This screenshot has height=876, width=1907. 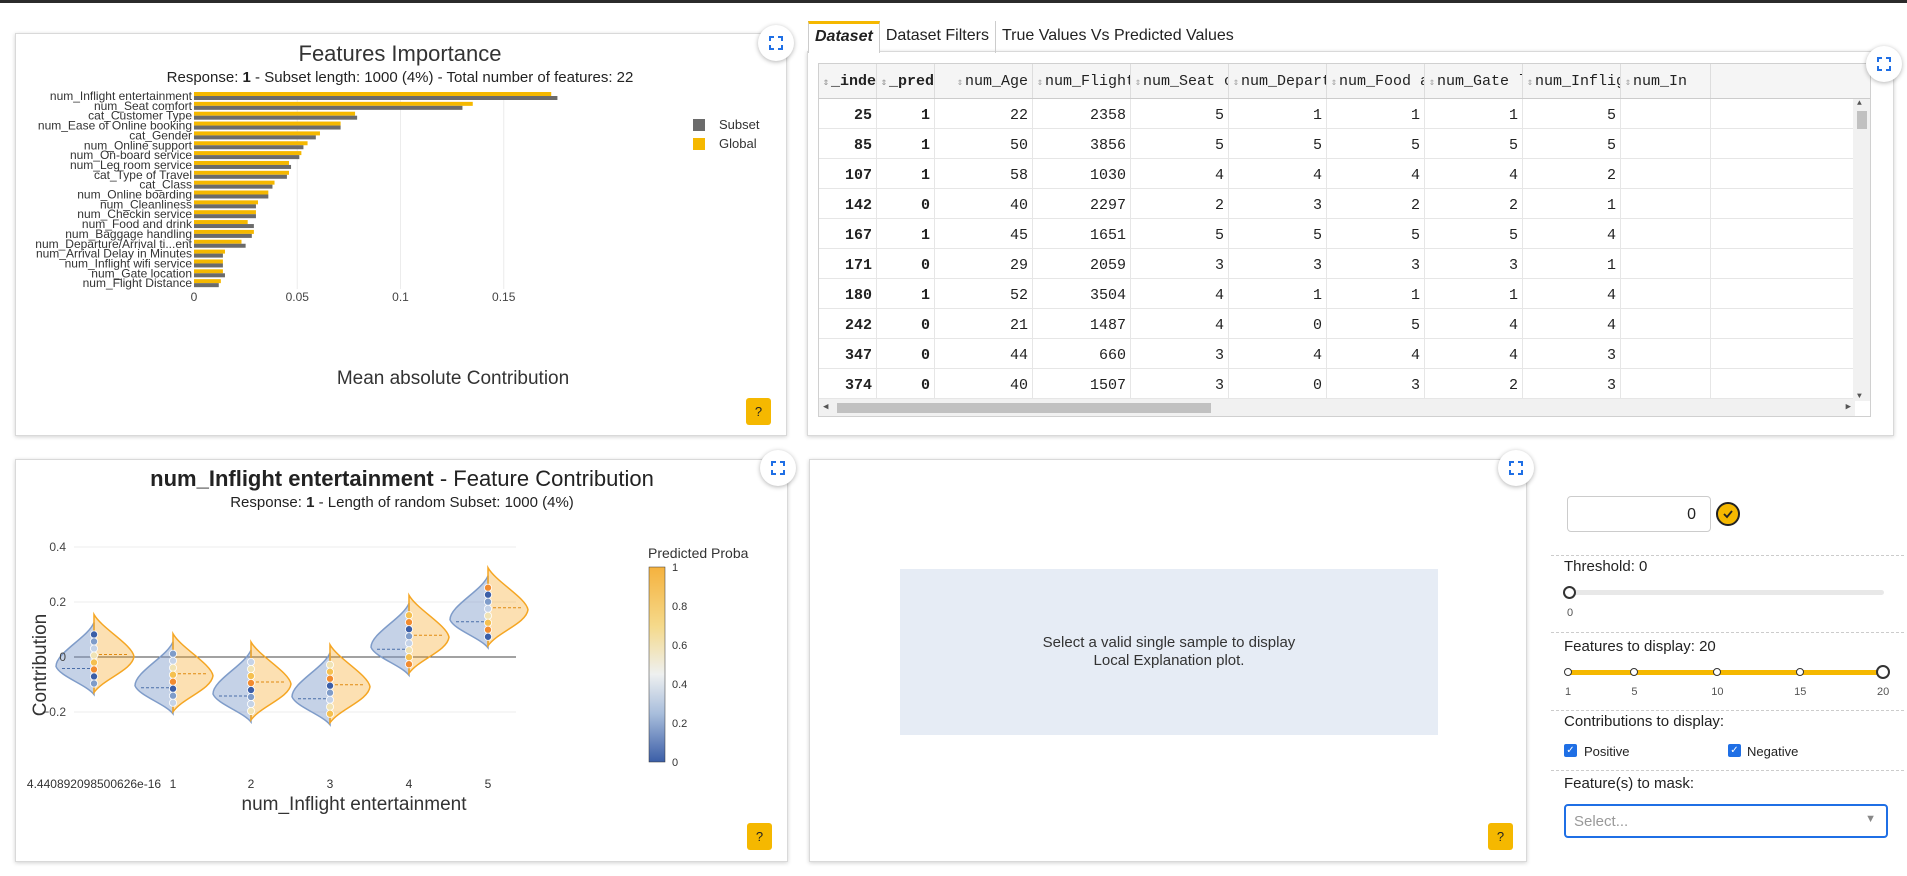 What do you see at coordinates (1082, 203) in the screenshot?
I see `table-cell: 2297` at bounding box center [1082, 203].